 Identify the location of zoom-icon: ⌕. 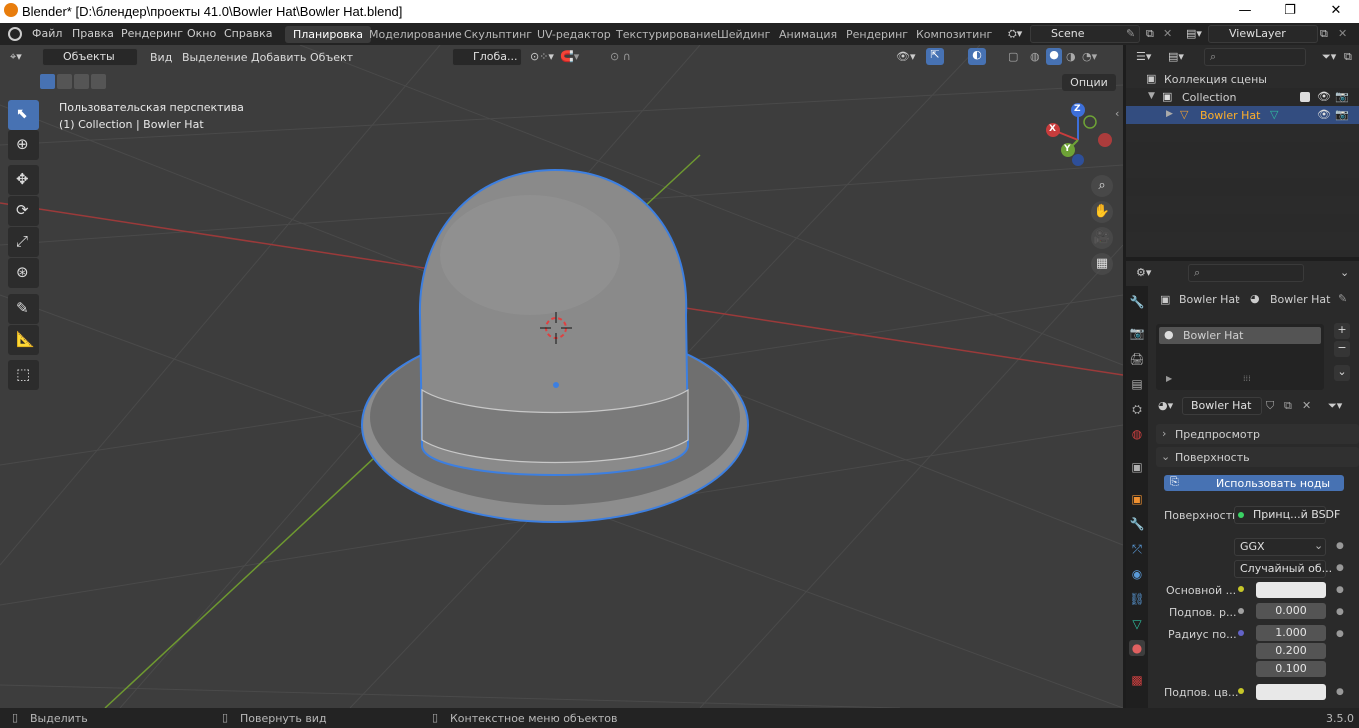
(1102, 186).